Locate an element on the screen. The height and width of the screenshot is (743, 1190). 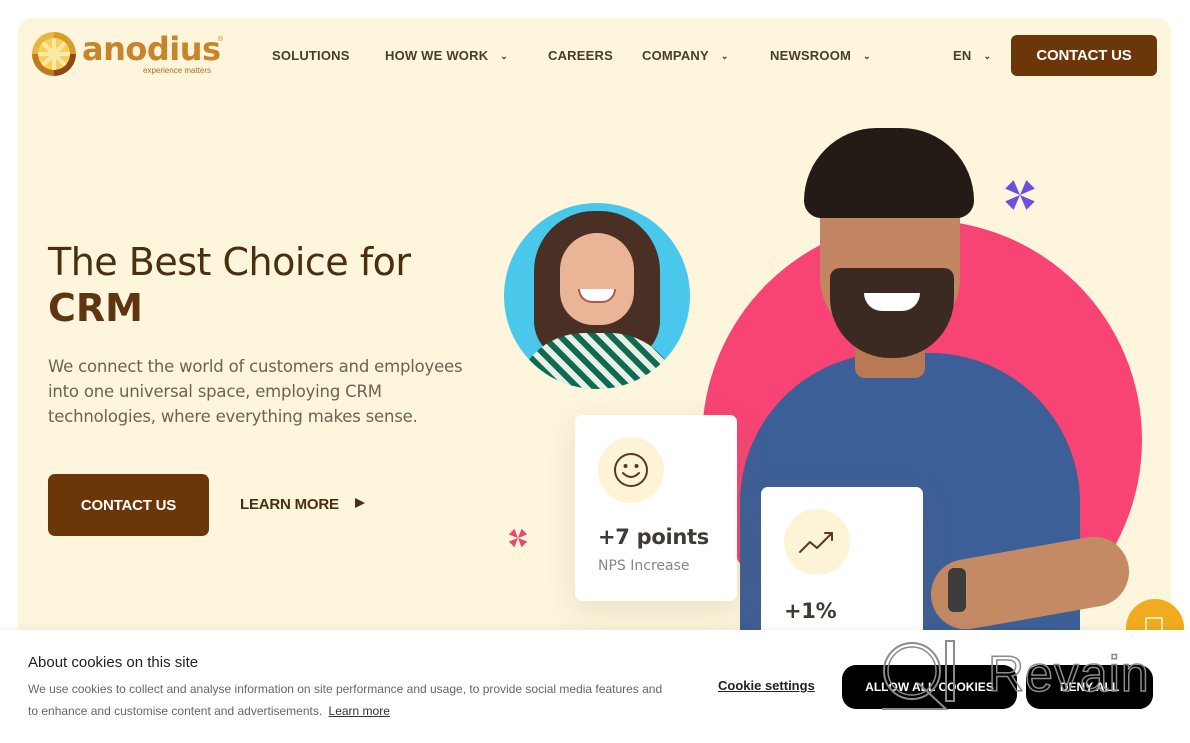
logo-wordmark: anodius is located at coordinates (151, 49).